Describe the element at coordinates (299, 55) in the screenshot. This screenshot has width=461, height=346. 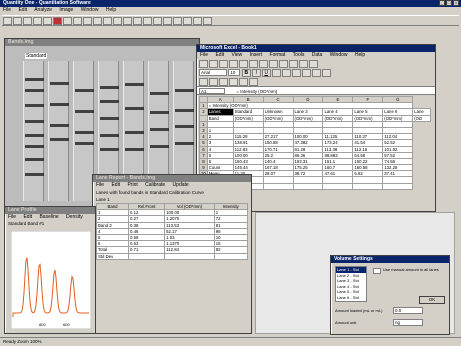
I see `excel-menu-tools: Tools` at that location.